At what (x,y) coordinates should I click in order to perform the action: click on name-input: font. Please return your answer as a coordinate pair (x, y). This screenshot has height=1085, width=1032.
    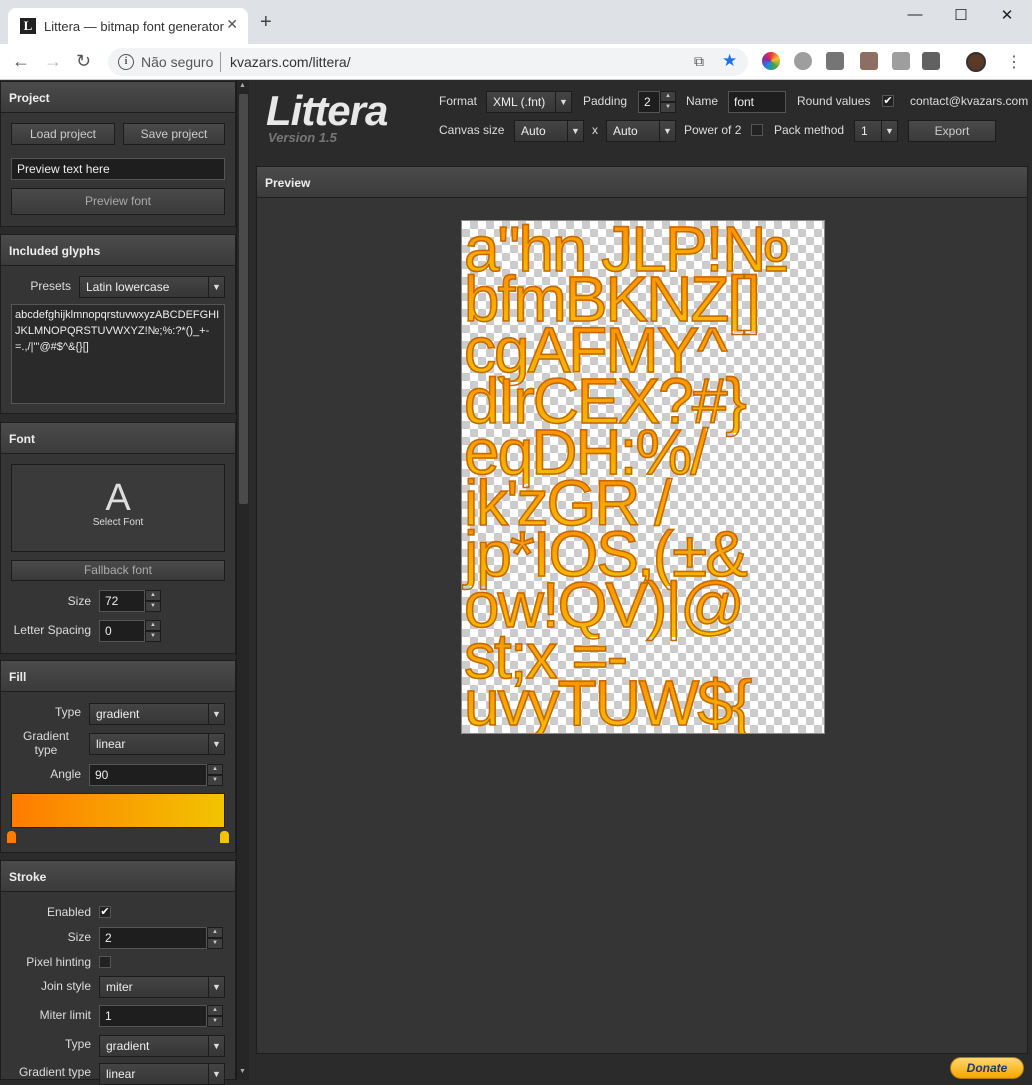
    Looking at the image, I should click on (757, 102).